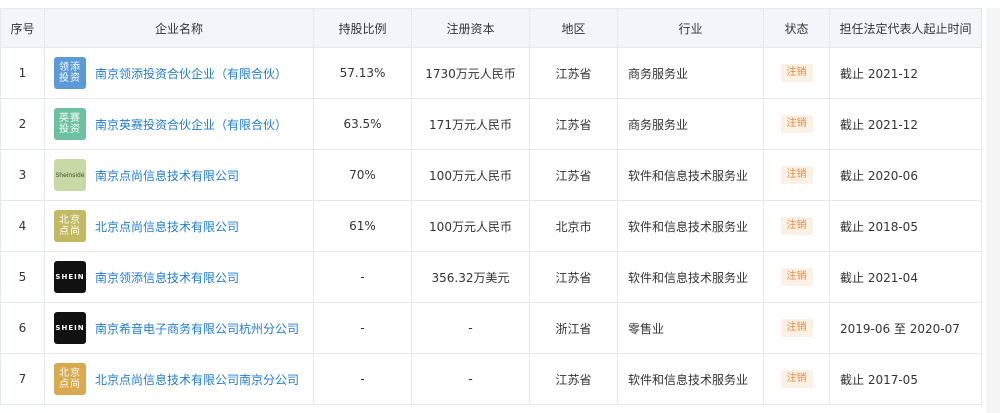  I want to click on header-ratio: 持股比例, so click(362, 28).